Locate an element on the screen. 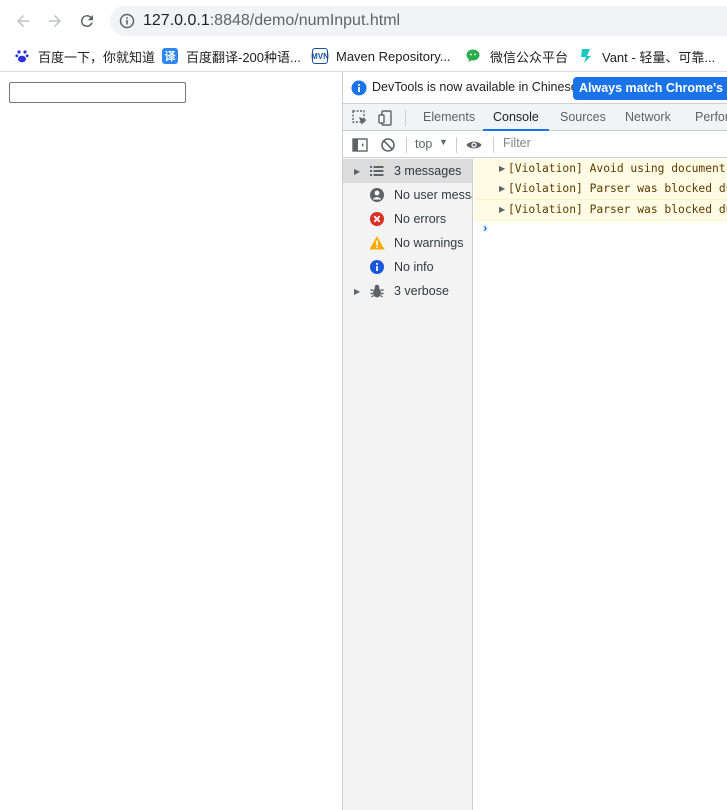 This screenshot has height=810, width=727. baidu-paw-icon is located at coordinates (22, 56).